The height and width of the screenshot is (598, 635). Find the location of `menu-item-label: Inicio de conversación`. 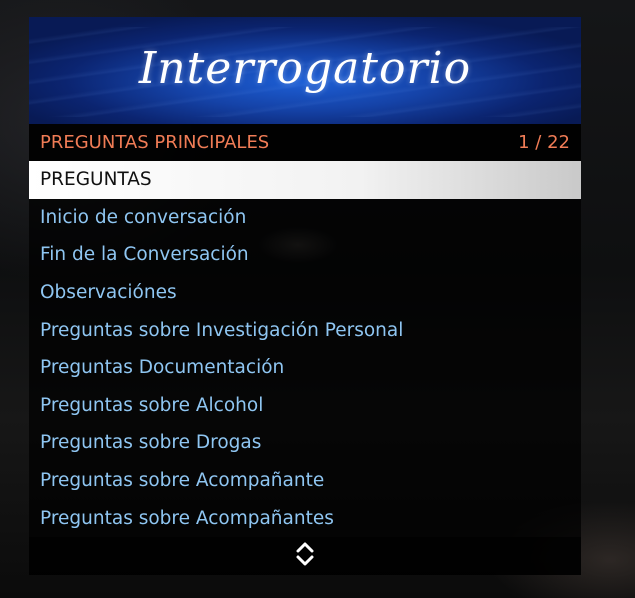

menu-item-label: Inicio de conversación is located at coordinates (143, 217).